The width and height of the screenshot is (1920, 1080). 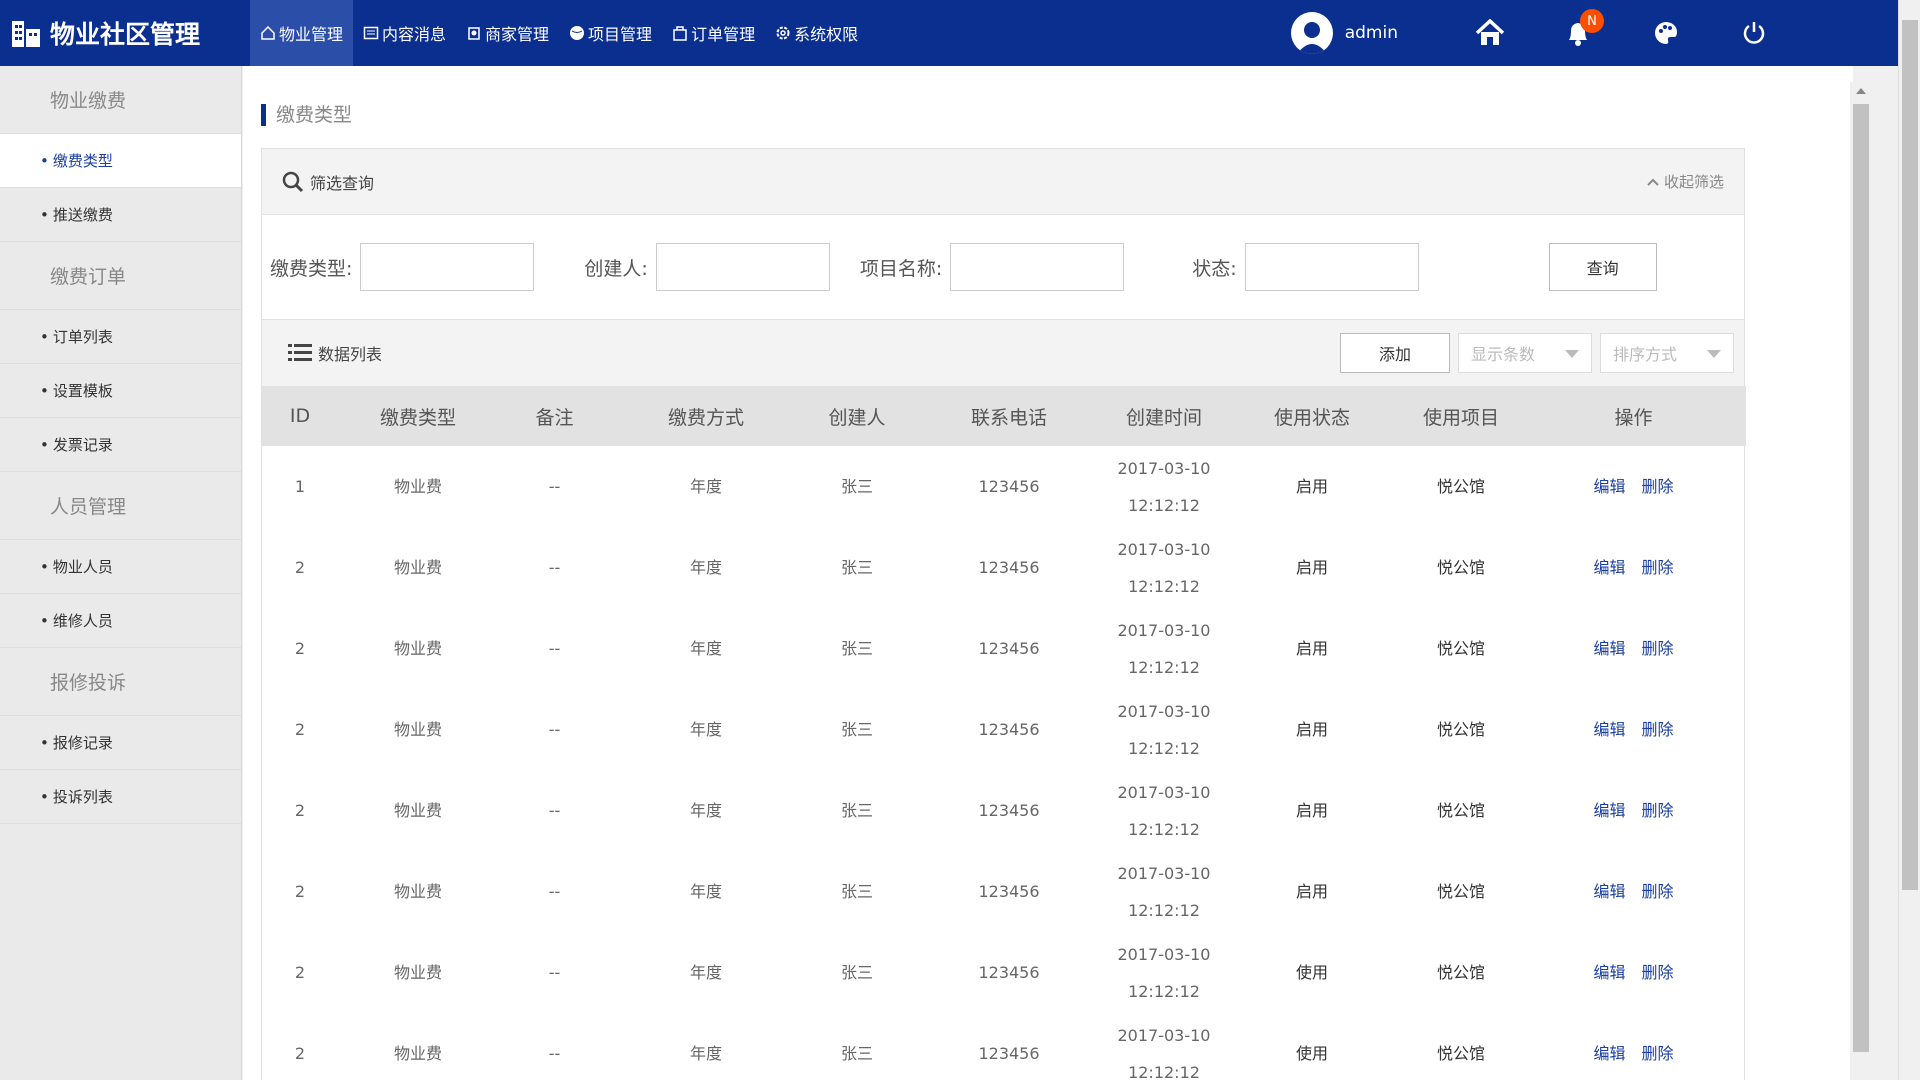 What do you see at coordinates (680, 33) in the screenshot?
I see `bag-icon` at bounding box center [680, 33].